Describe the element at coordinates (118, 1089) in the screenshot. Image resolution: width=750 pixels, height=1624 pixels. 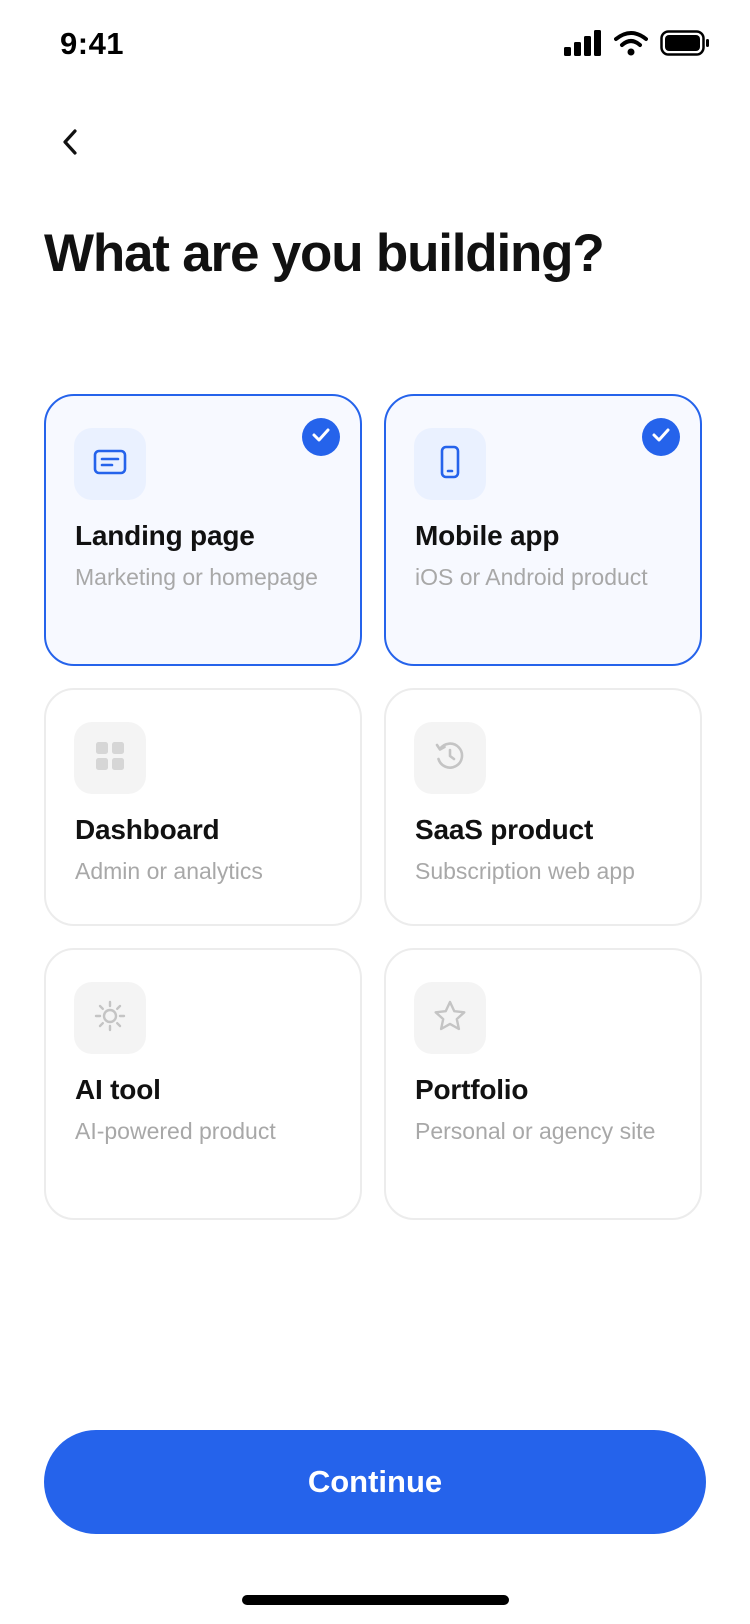
I see `option-title: AI tool` at that location.